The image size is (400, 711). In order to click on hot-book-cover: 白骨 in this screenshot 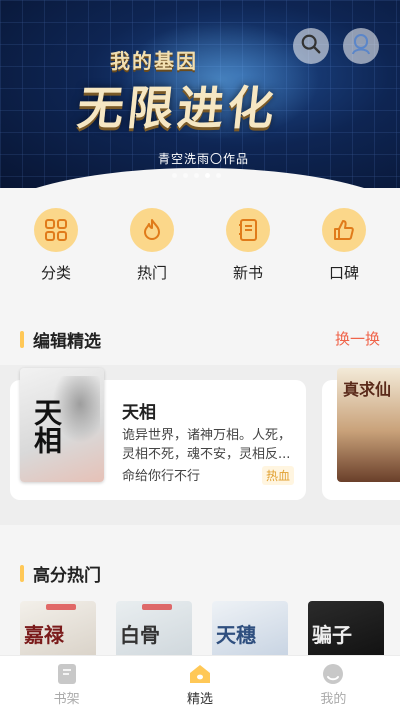, I will do `click(154, 630)`.